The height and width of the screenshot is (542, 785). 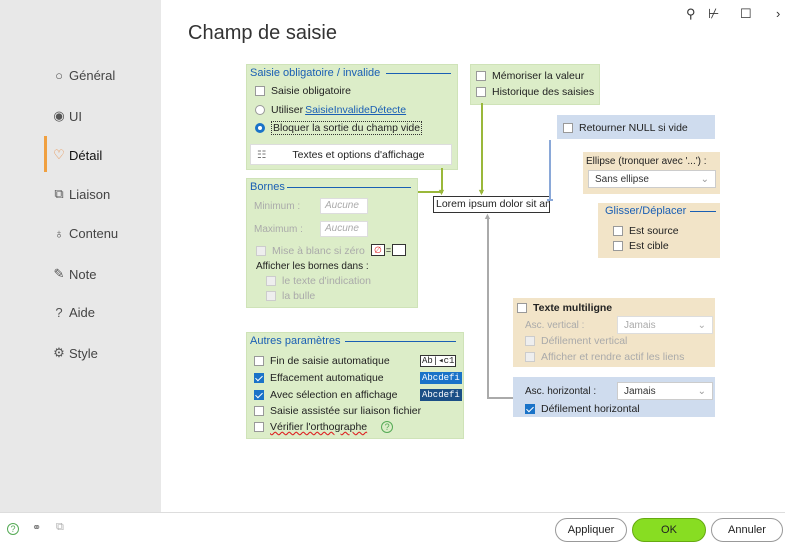 What do you see at coordinates (344, 229) in the screenshot?
I see `maximum-input: Aucune` at bounding box center [344, 229].